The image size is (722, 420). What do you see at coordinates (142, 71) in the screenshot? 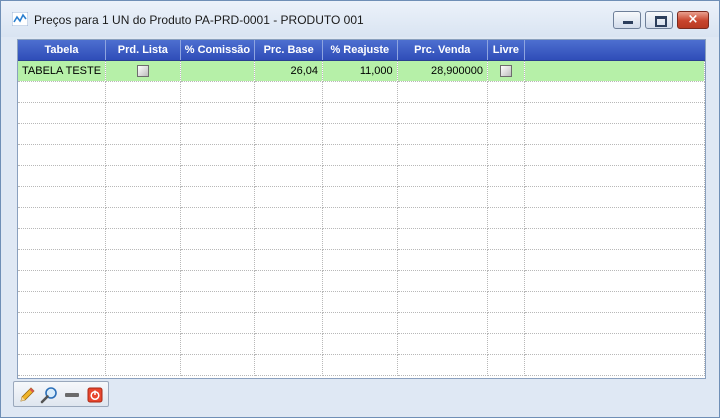
I see `prd-lista-checkbox` at bounding box center [142, 71].